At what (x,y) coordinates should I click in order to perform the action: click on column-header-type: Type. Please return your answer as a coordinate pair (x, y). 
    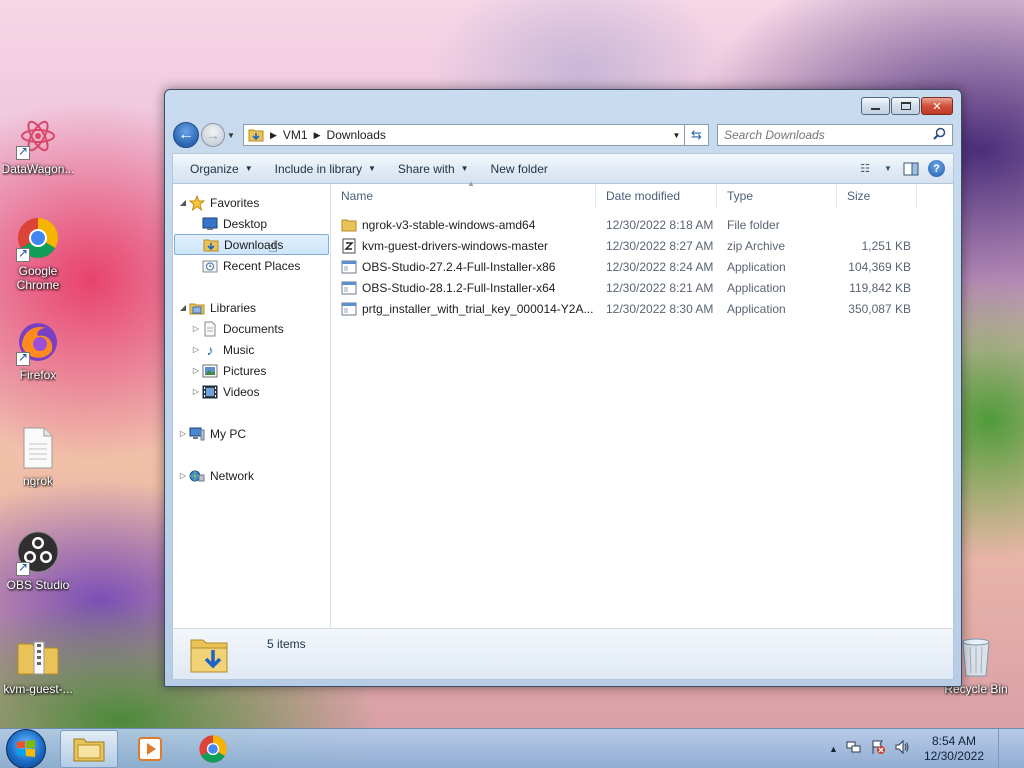
    Looking at the image, I should click on (777, 195).